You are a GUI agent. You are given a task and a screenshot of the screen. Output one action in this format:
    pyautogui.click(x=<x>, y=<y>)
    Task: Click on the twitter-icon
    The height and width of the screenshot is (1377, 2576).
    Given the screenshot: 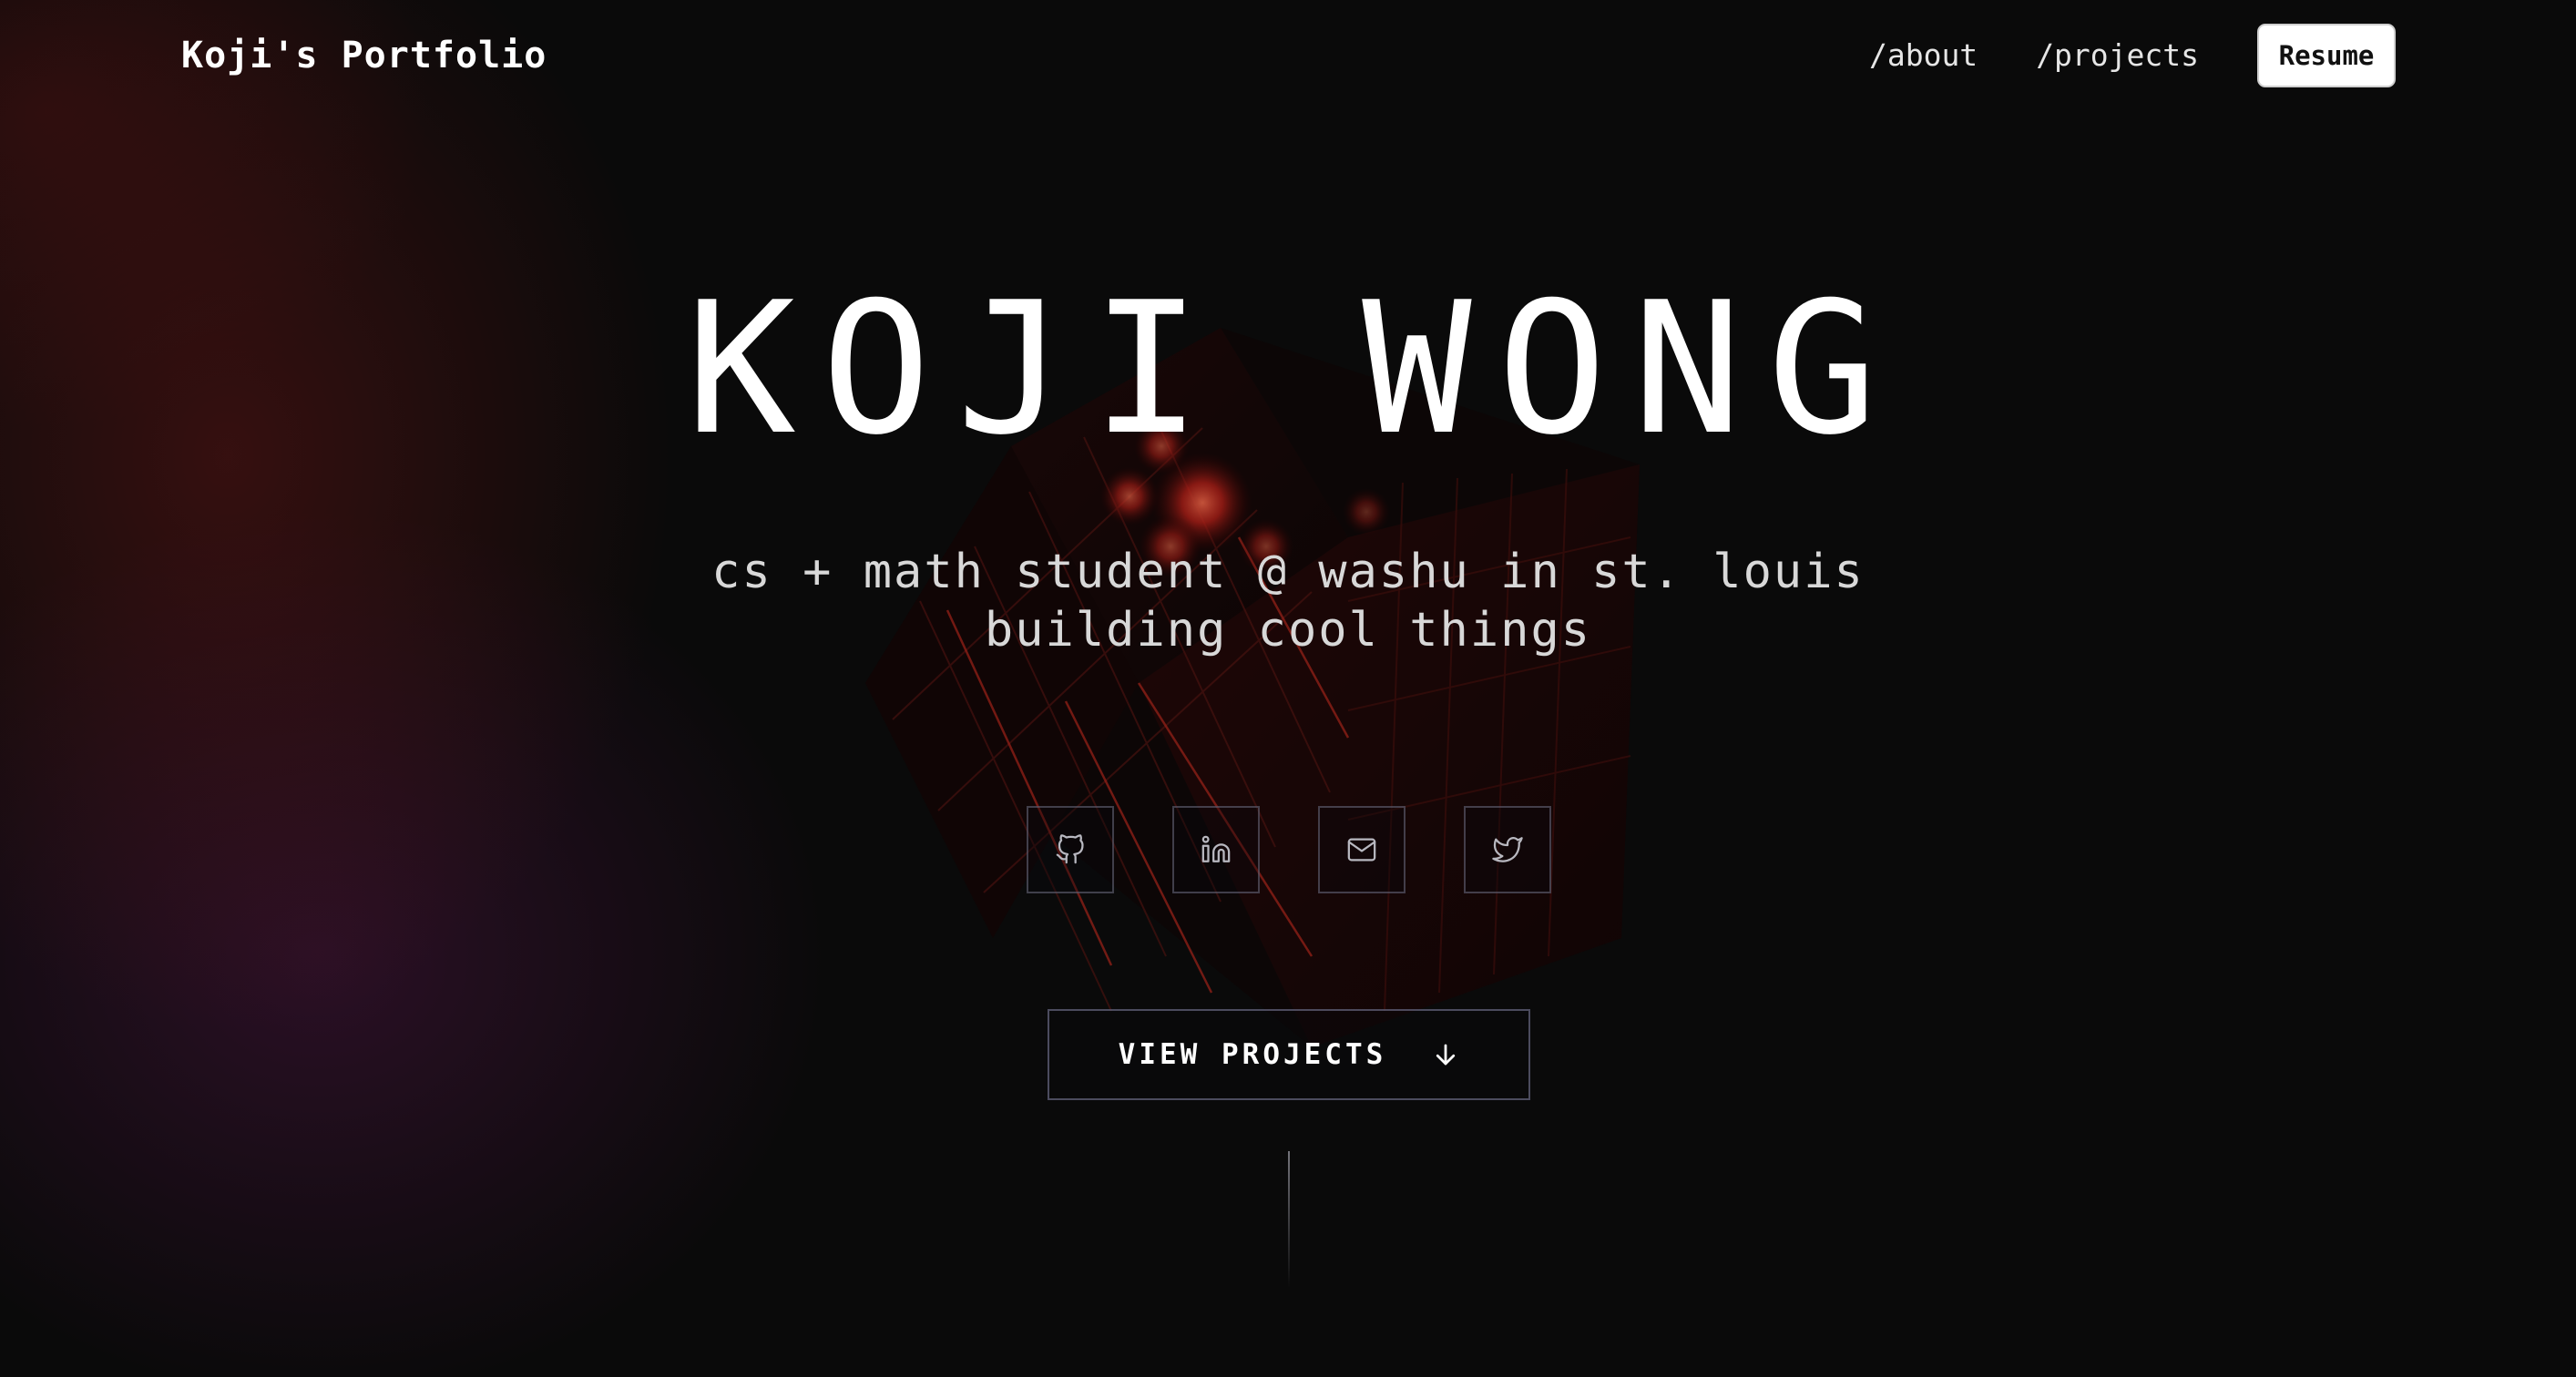 What is the action you would take?
    pyautogui.click(x=1507, y=850)
    